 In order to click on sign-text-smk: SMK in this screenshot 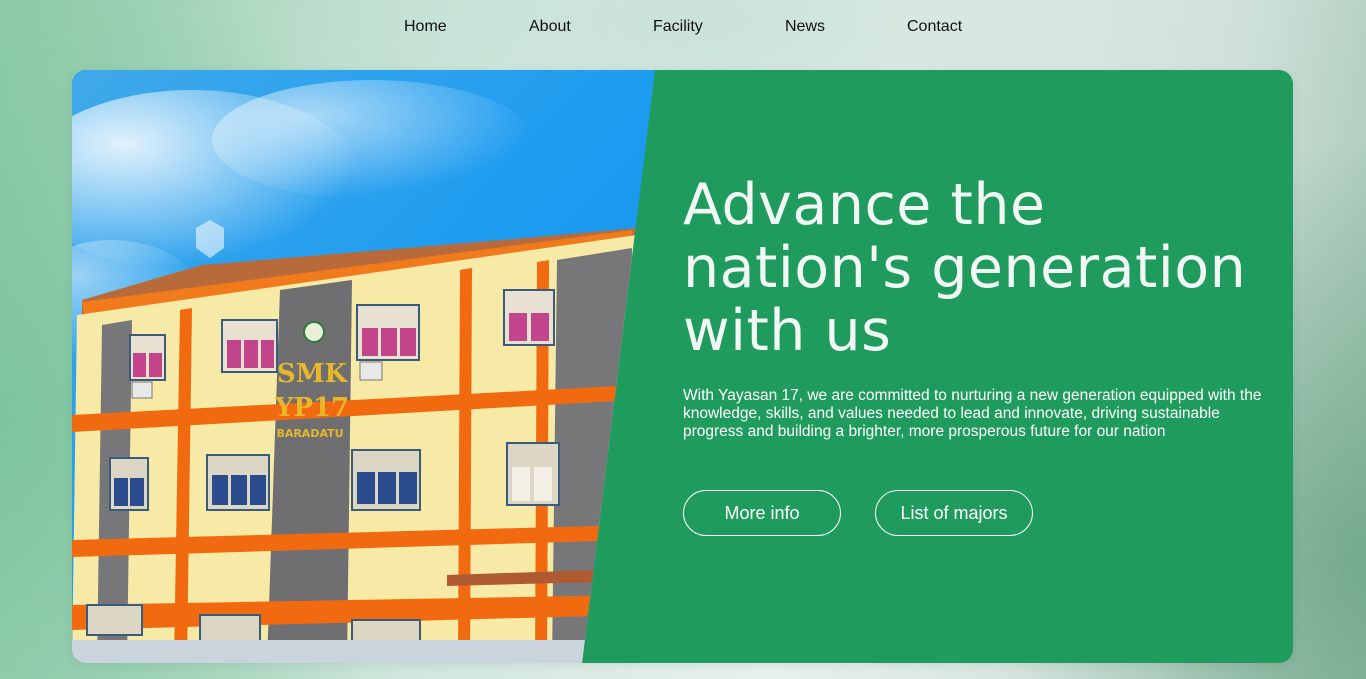, I will do `click(313, 374)`.